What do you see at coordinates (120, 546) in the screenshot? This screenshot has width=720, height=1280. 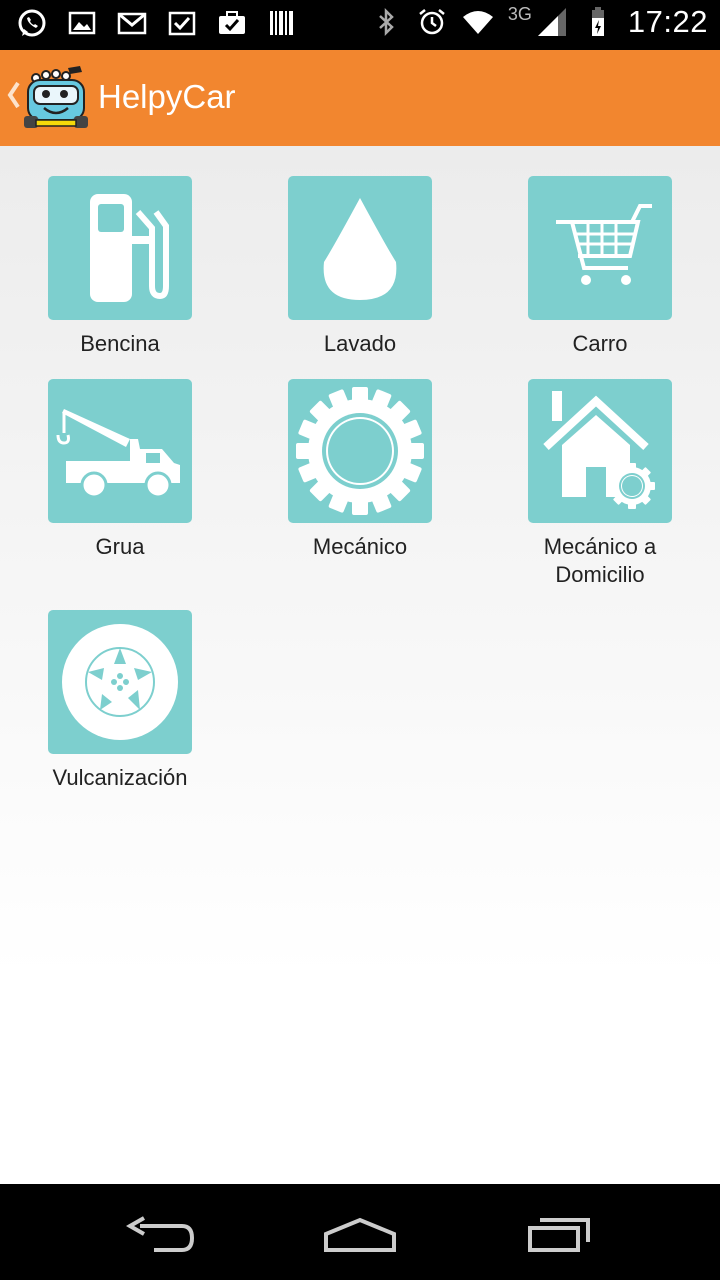 I see `tile-label: Grua` at bounding box center [120, 546].